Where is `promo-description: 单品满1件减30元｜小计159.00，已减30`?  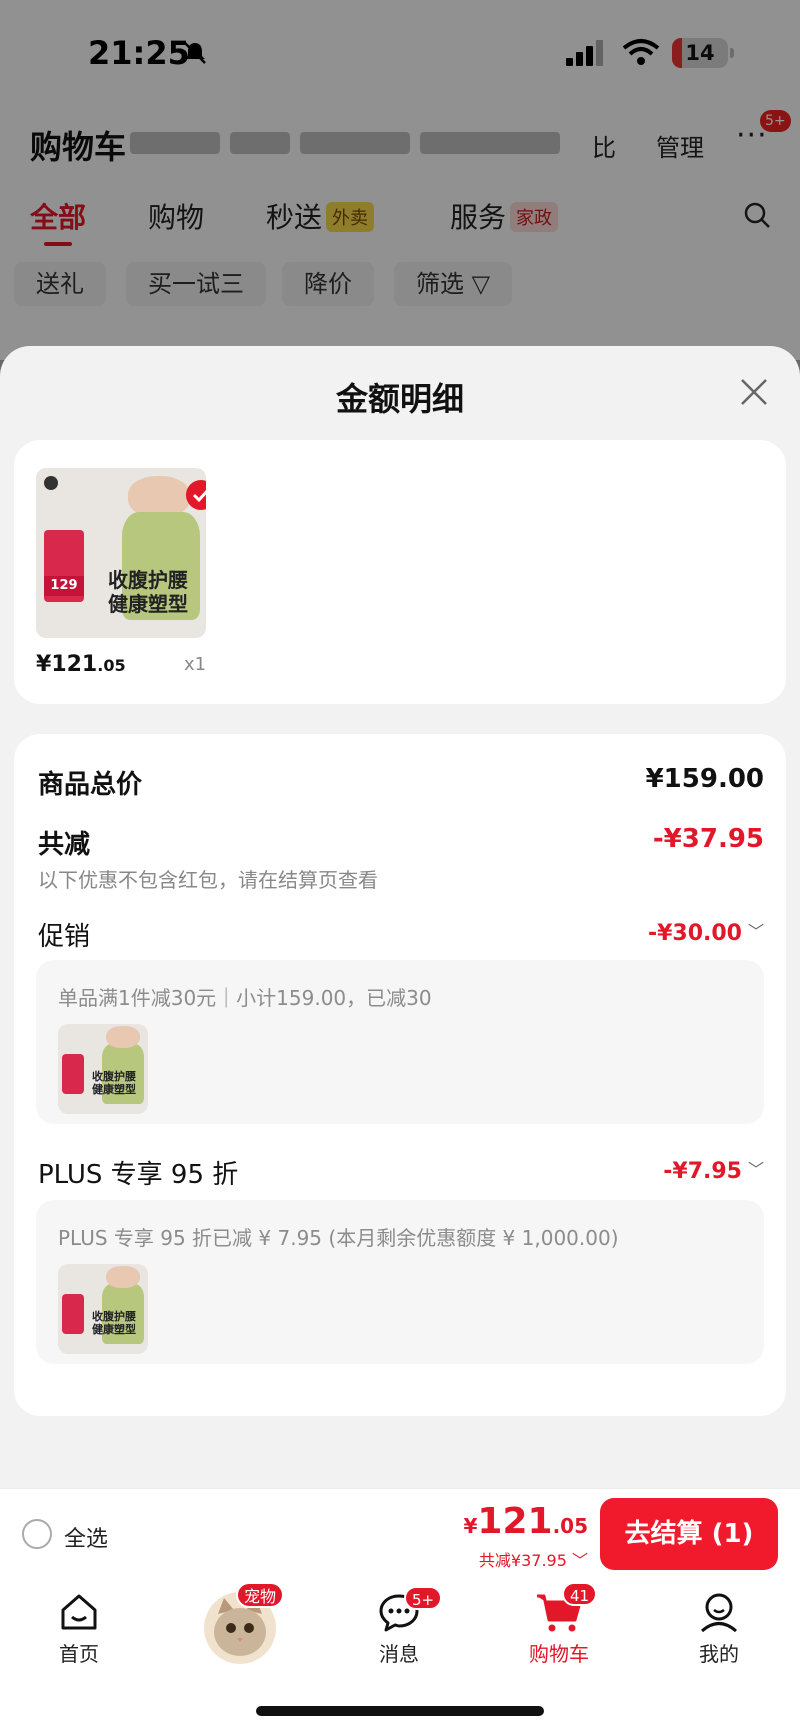 promo-description: 单品满1件减30元｜小计159.00，已减30 is located at coordinates (245, 998).